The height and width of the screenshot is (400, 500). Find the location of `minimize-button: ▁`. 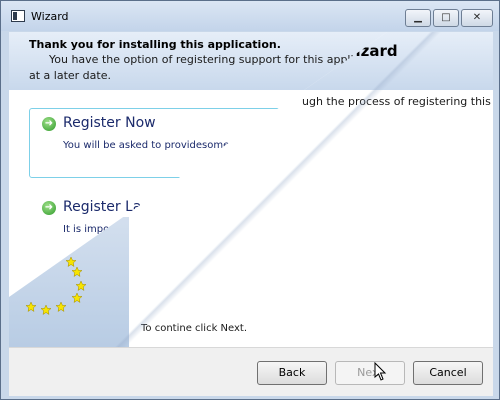

minimize-button: ▁ is located at coordinates (418, 18).